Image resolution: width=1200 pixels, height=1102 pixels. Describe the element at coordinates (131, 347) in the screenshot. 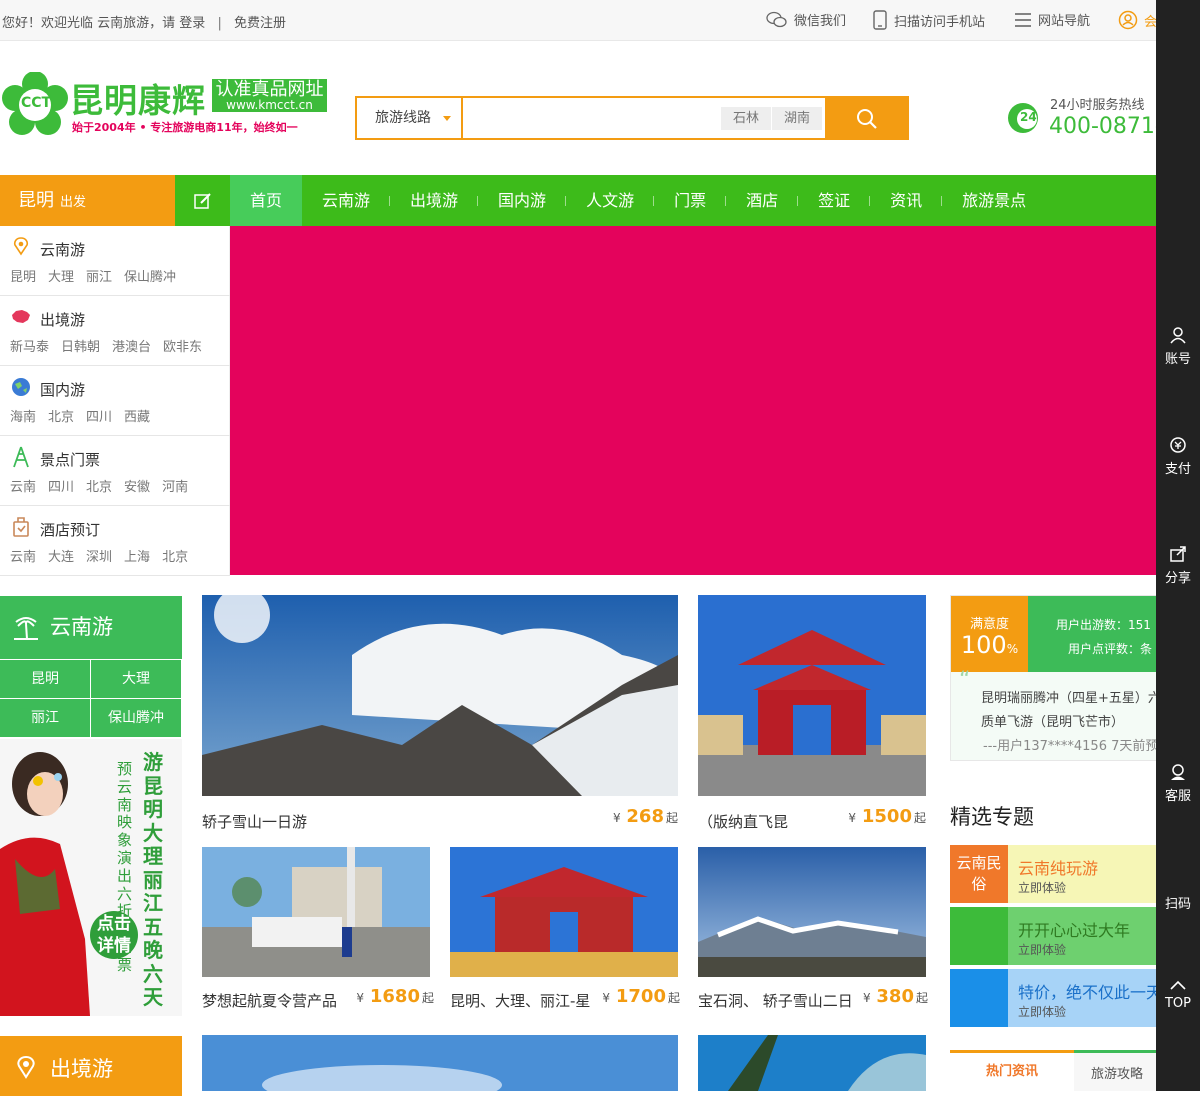

I see `sub-link: 港澳台` at that location.